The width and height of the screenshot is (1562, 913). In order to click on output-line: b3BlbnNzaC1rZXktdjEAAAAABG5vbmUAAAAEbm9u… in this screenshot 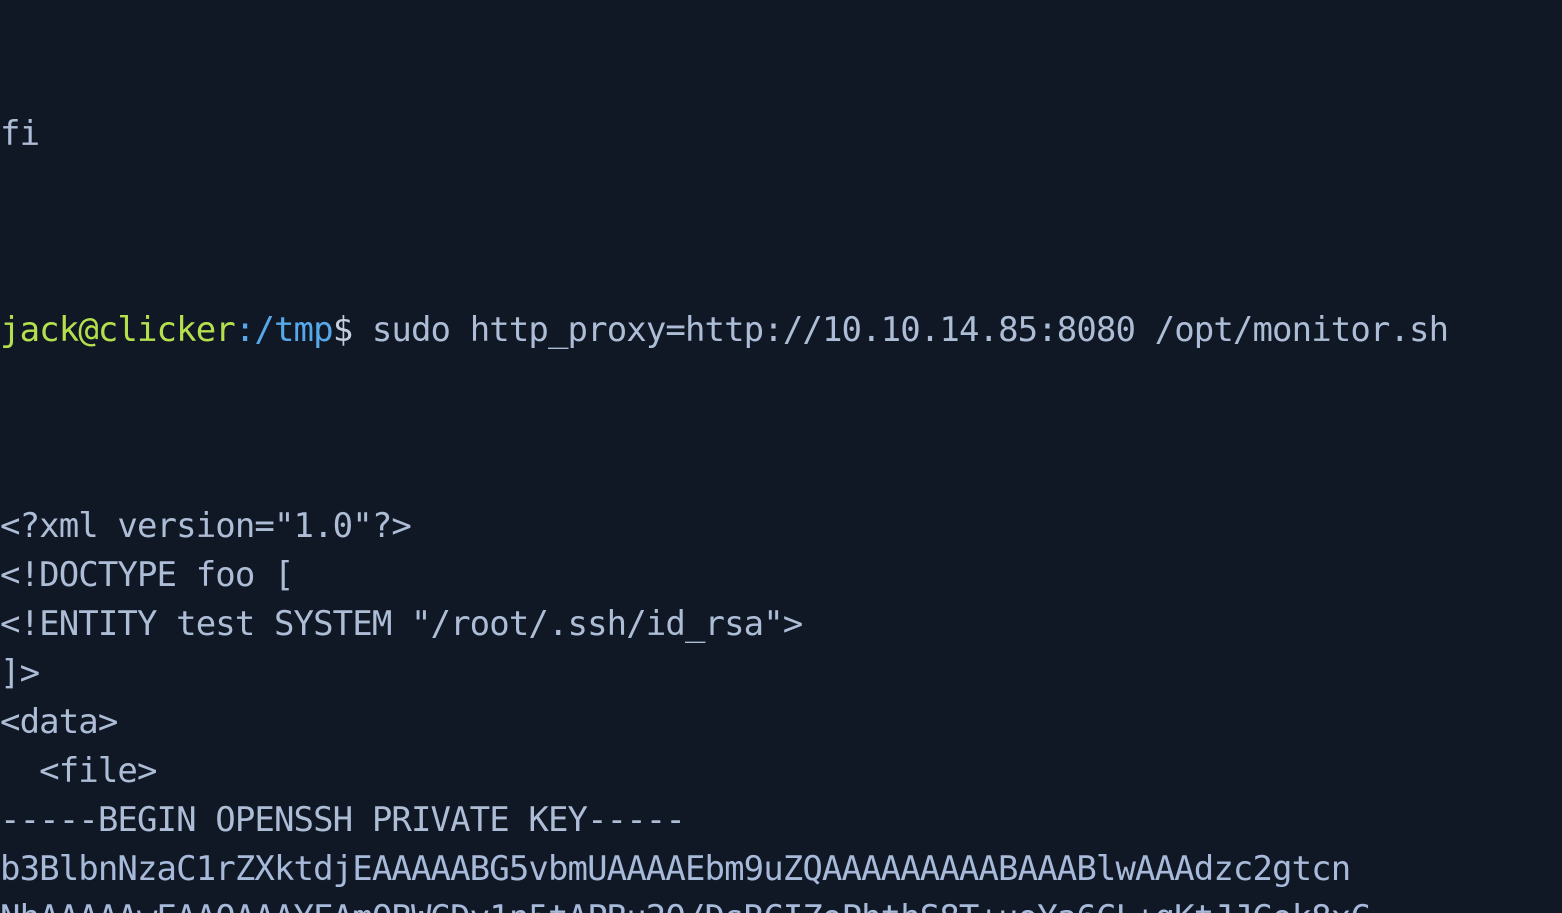, I will do `click(781, 869)`.